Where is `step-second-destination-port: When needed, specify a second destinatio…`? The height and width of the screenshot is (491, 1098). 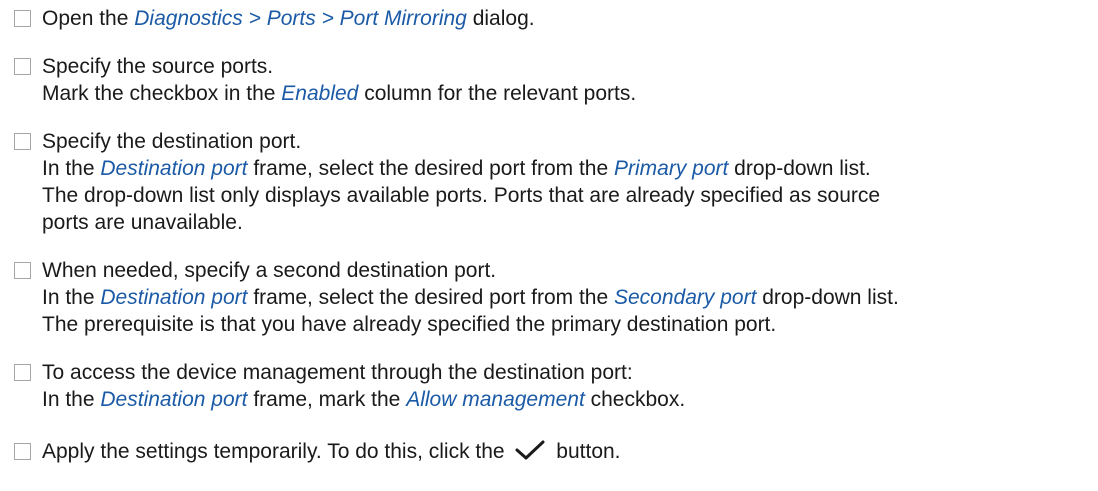 step-second-destination-port: When needed, specify a second destinatio… is located at coordinates (456, 297).